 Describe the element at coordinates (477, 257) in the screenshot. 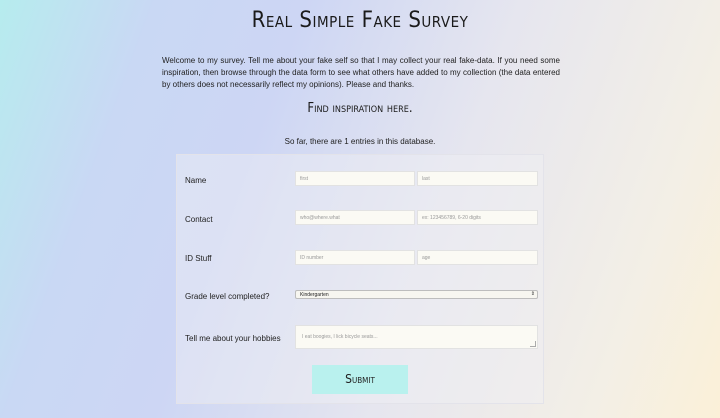

I see `age-input: age` at that location.